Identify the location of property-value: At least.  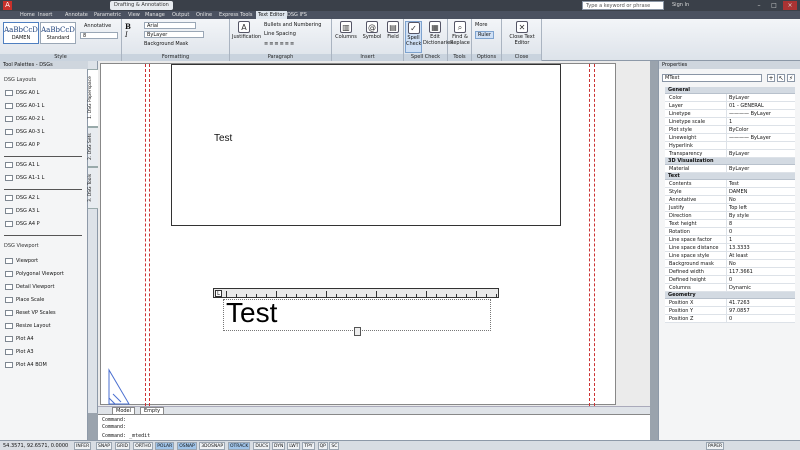
(761, 255).